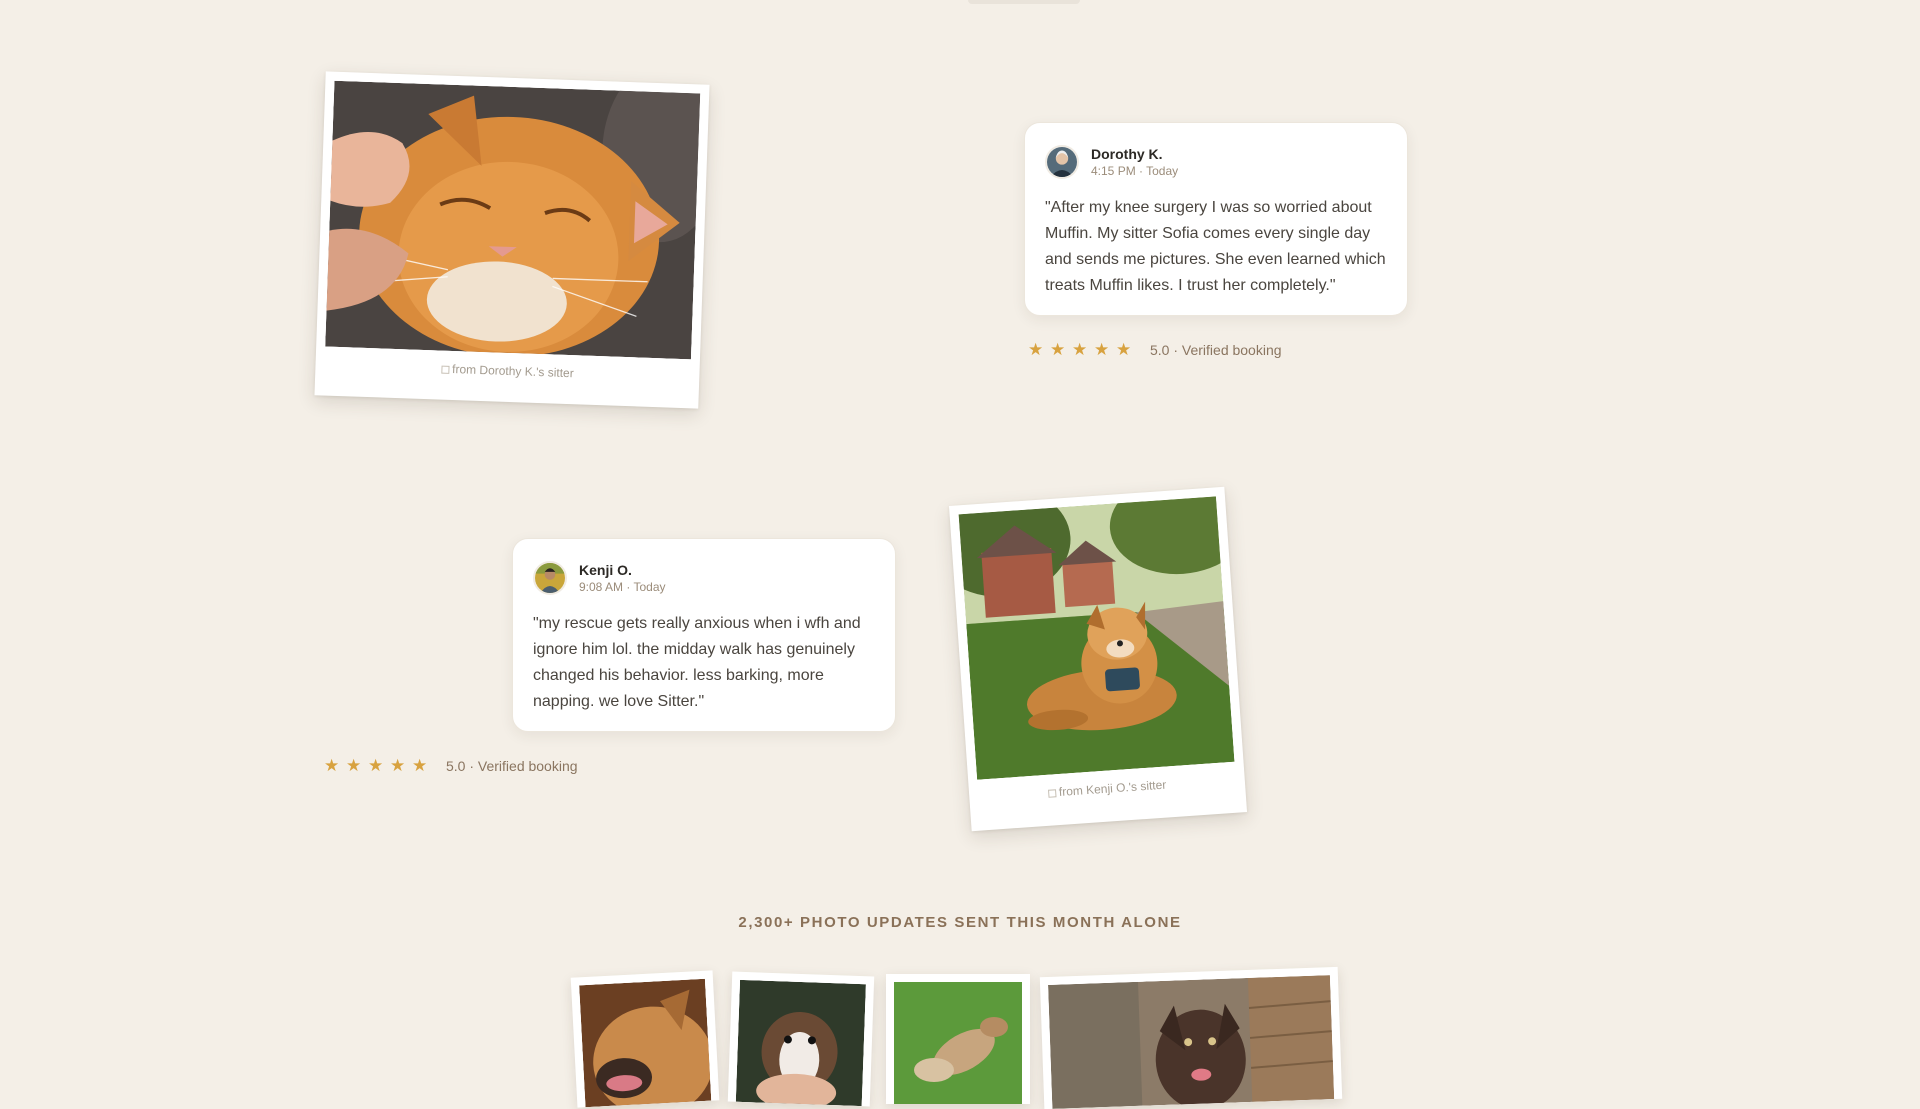  What do you see at coordinates (1135, 171) in the screenshot?
I see `review-timestamp: 4:15 PM · Today` at bounding box center [1135, 171].